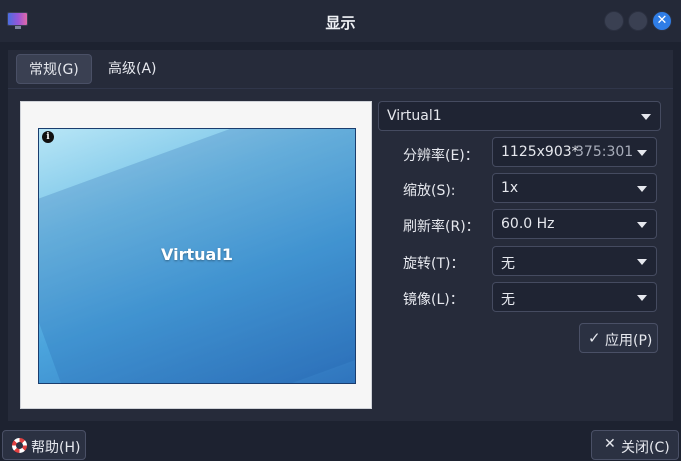  I want to click on resolution-select: 1125x903* 375:301, so click(574, 152).